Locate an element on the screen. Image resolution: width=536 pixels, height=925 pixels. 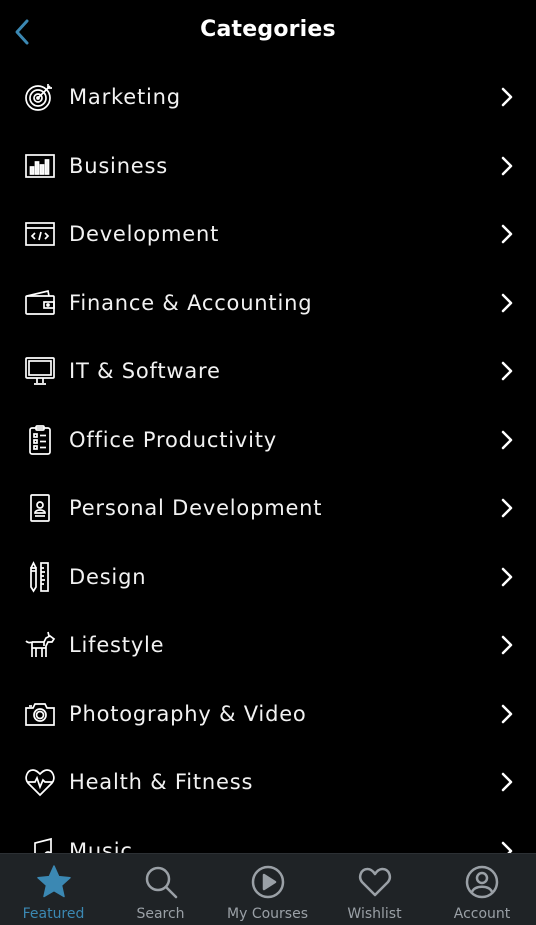
category-label: Finance & Accounting is located at coordinates (191, 302).